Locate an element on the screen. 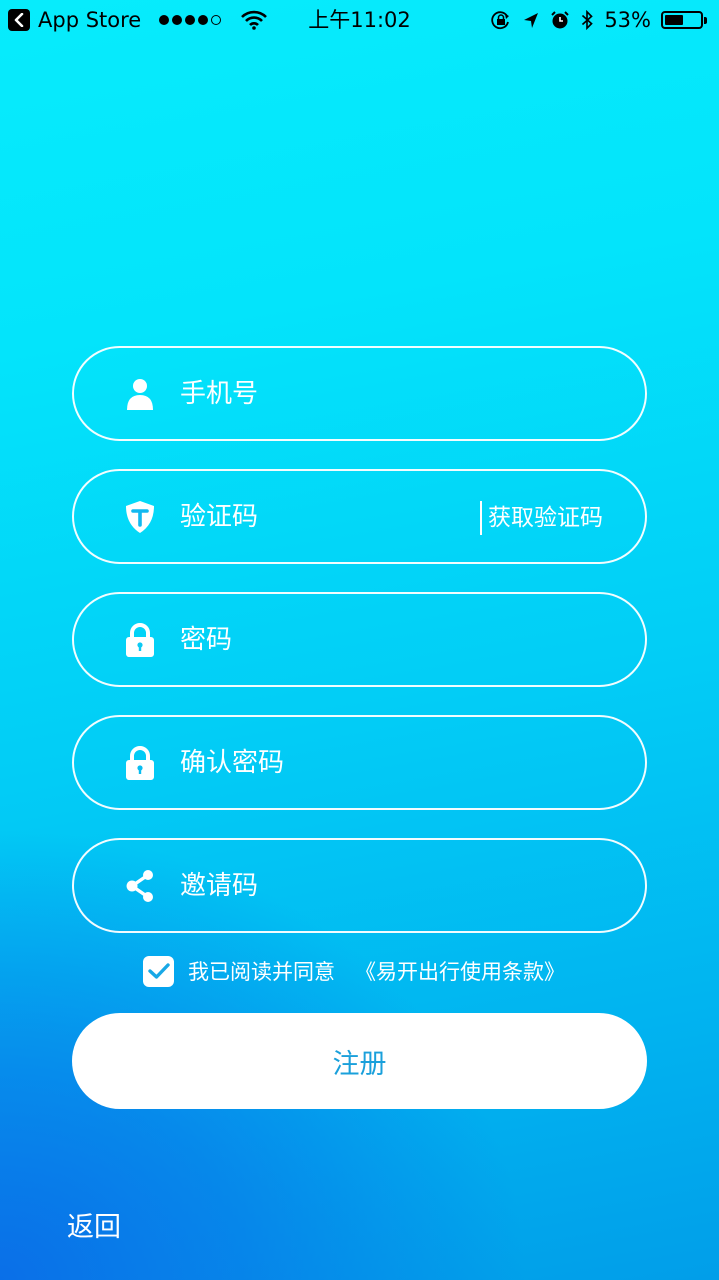 The height and width of the screenshot is (1280, 719). checkmark-icon is located at coordinates (158, 971).